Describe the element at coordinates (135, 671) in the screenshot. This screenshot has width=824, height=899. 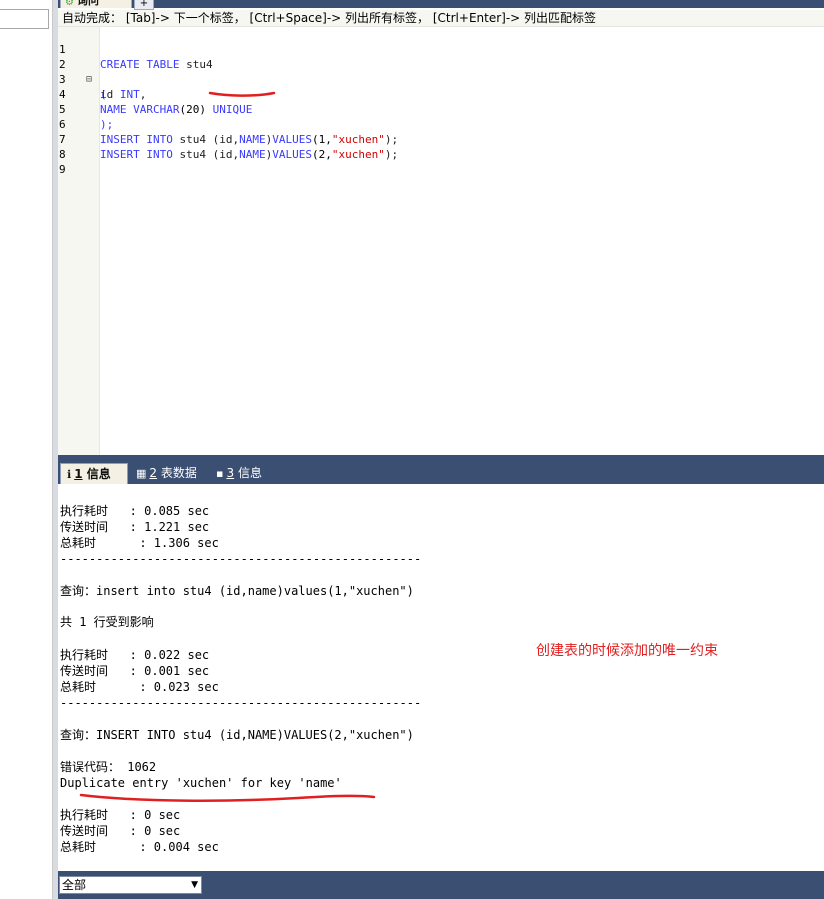
I see `output-line: 传送时间 : 0.001 sec` at that location.